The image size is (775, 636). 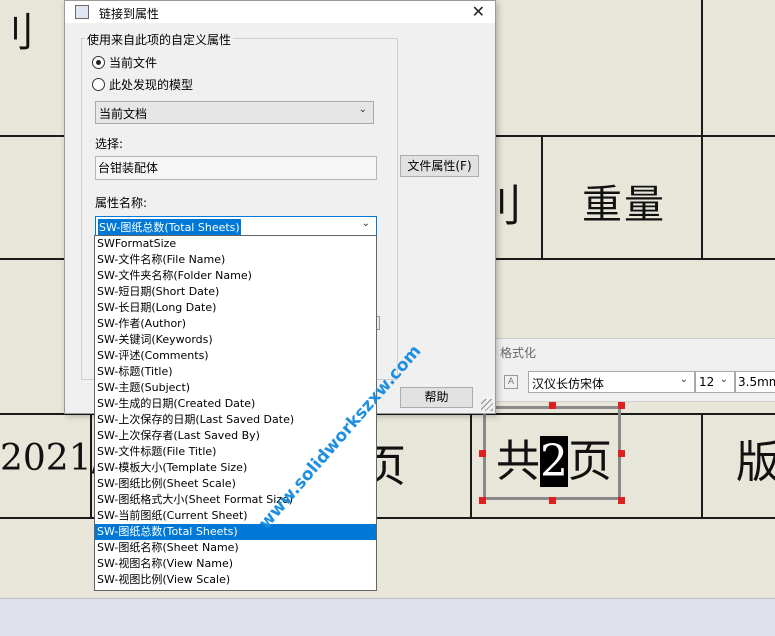 I want to click on property-list-item: SW-视图名称(View Name), so click(x=235, y=564).